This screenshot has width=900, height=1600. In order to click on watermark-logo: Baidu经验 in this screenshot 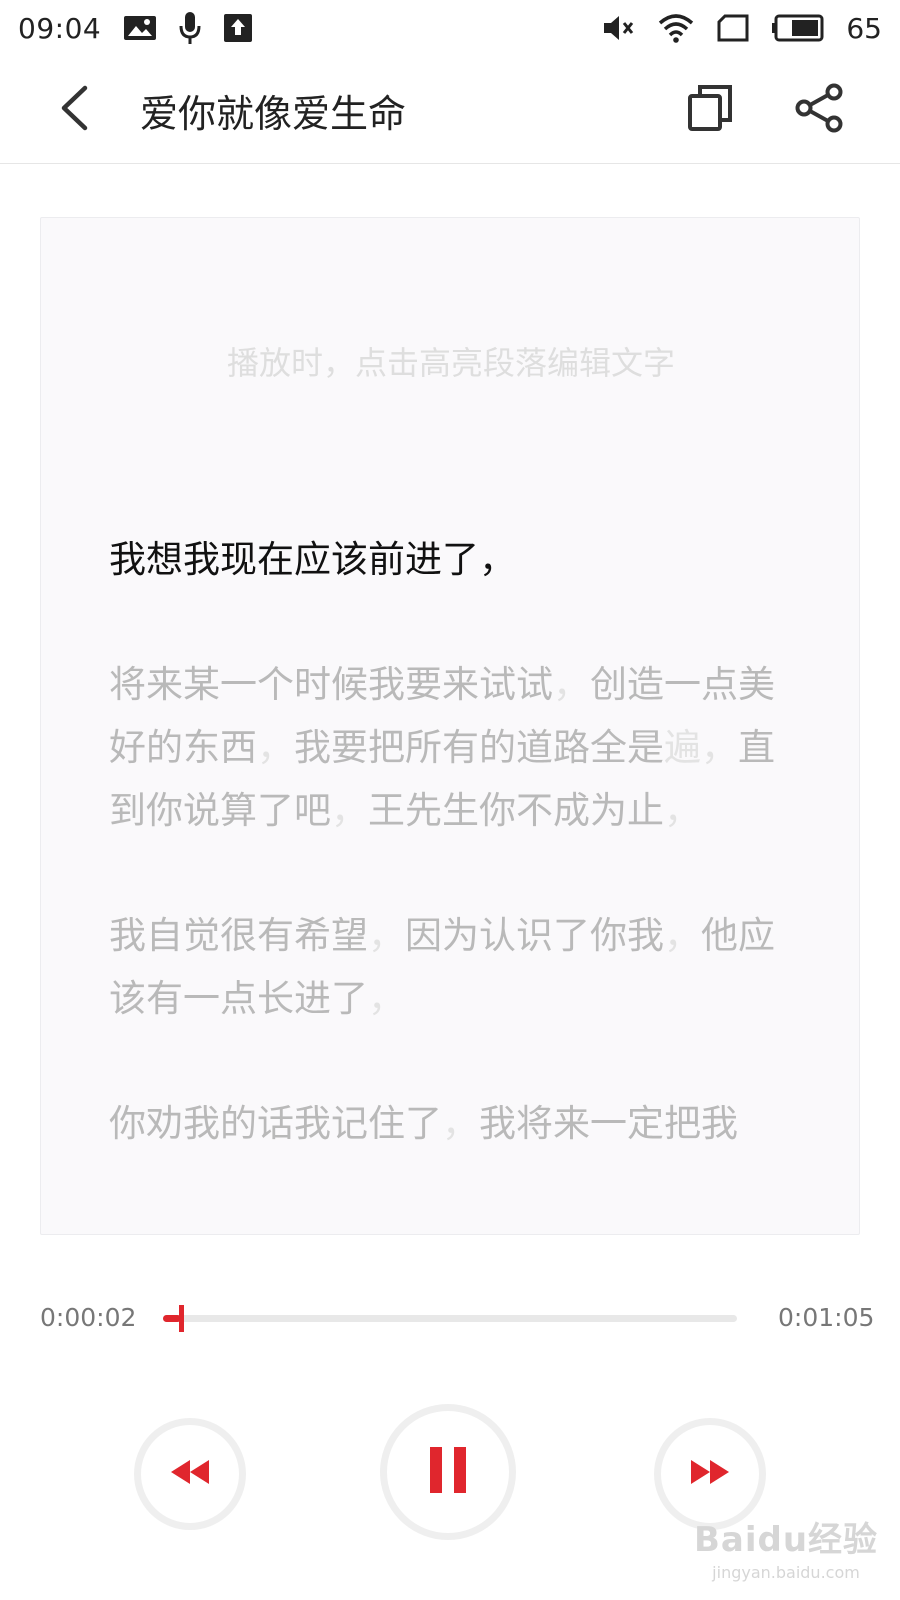, I will do `click(786, 1540)`.